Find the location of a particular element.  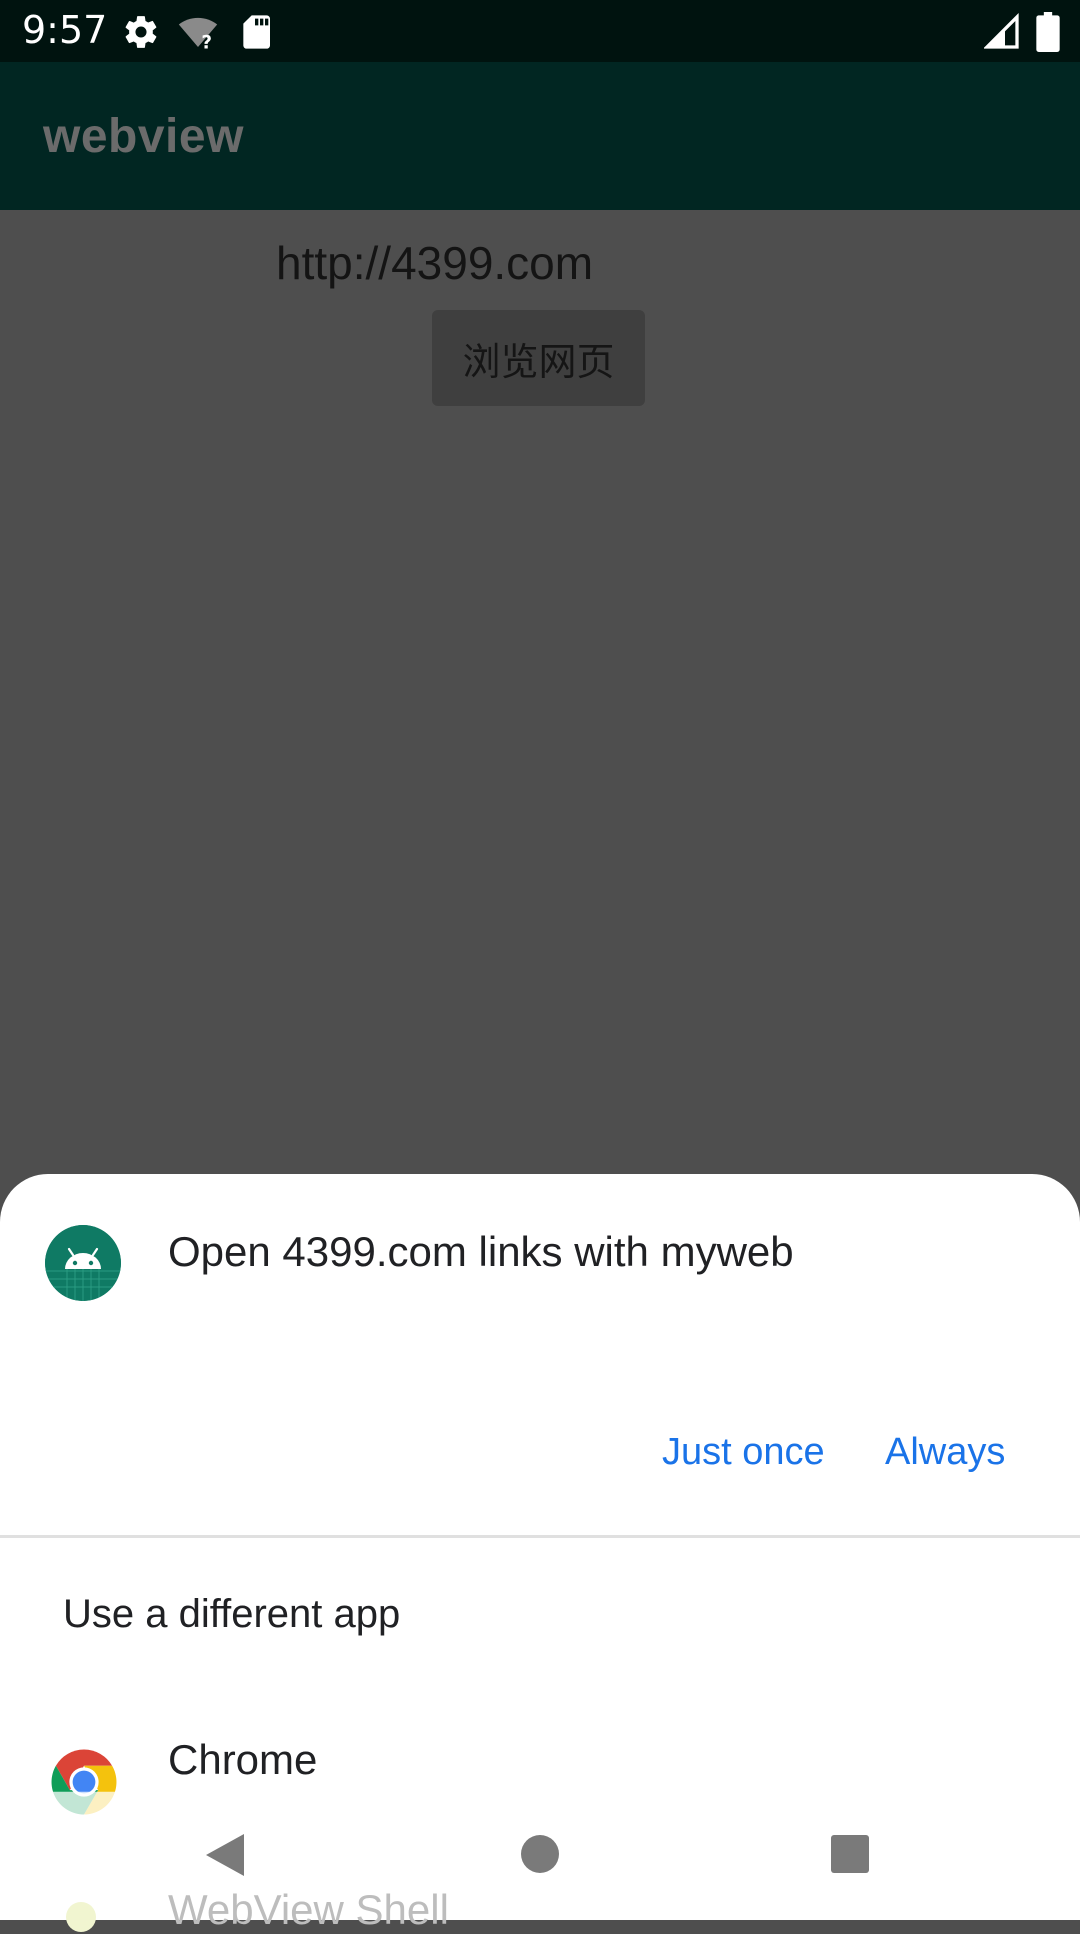

just-once-button: Just once is located at coordinates (743, 1452).